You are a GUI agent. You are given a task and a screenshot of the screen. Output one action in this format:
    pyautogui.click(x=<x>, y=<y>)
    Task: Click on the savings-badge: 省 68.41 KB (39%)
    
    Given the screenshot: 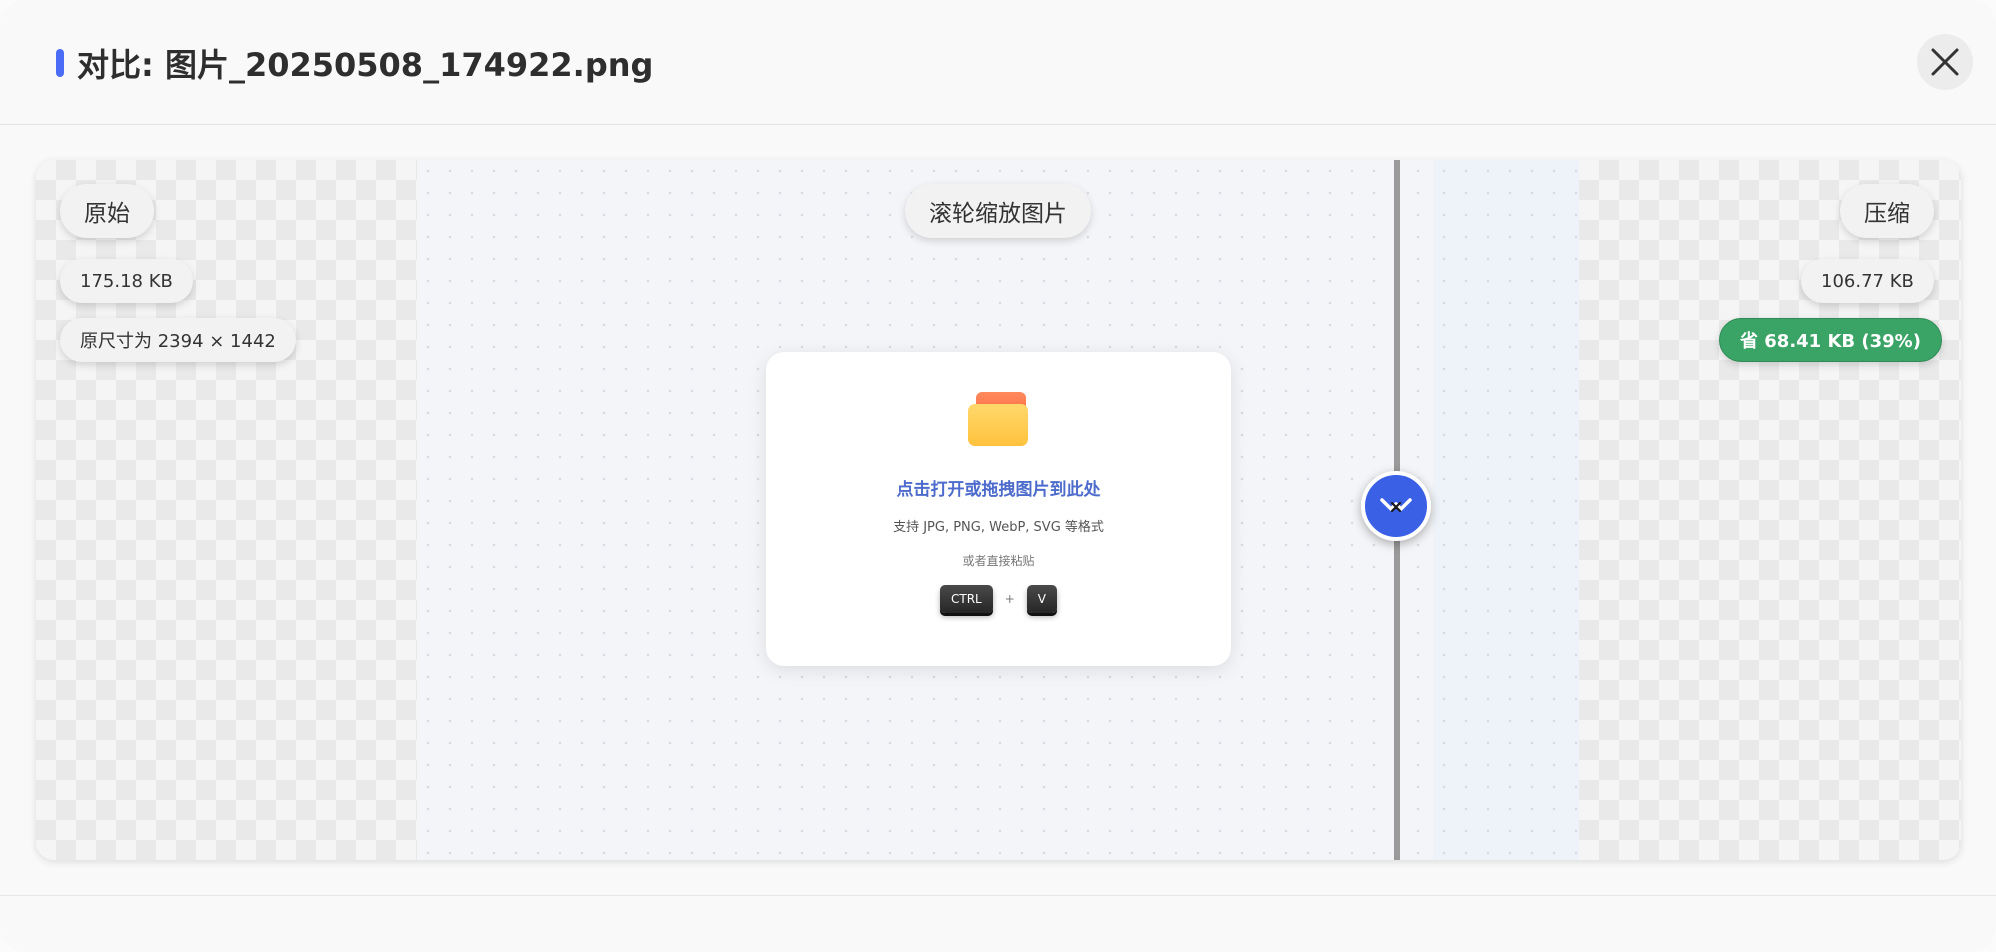 What is the action you would take?
    pyautogui.click(x=1830, y=340)
    